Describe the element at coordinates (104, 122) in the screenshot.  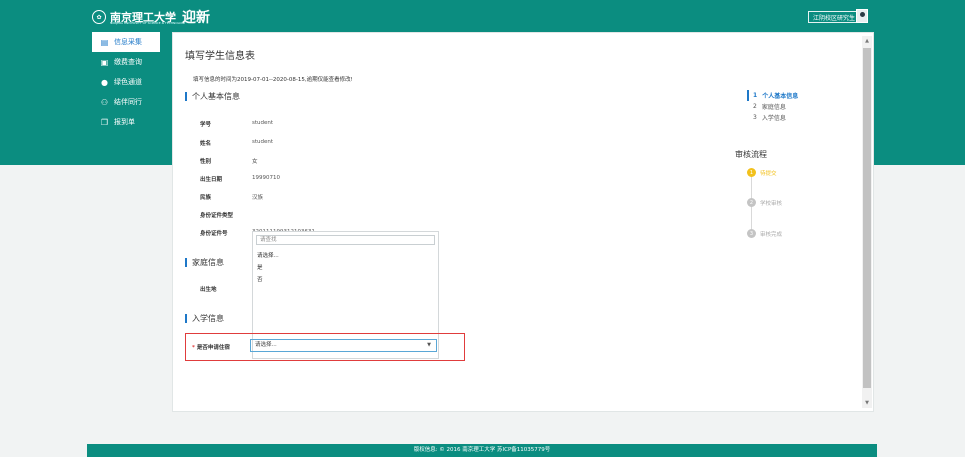
I see `copy-icon: ❐` at that location.